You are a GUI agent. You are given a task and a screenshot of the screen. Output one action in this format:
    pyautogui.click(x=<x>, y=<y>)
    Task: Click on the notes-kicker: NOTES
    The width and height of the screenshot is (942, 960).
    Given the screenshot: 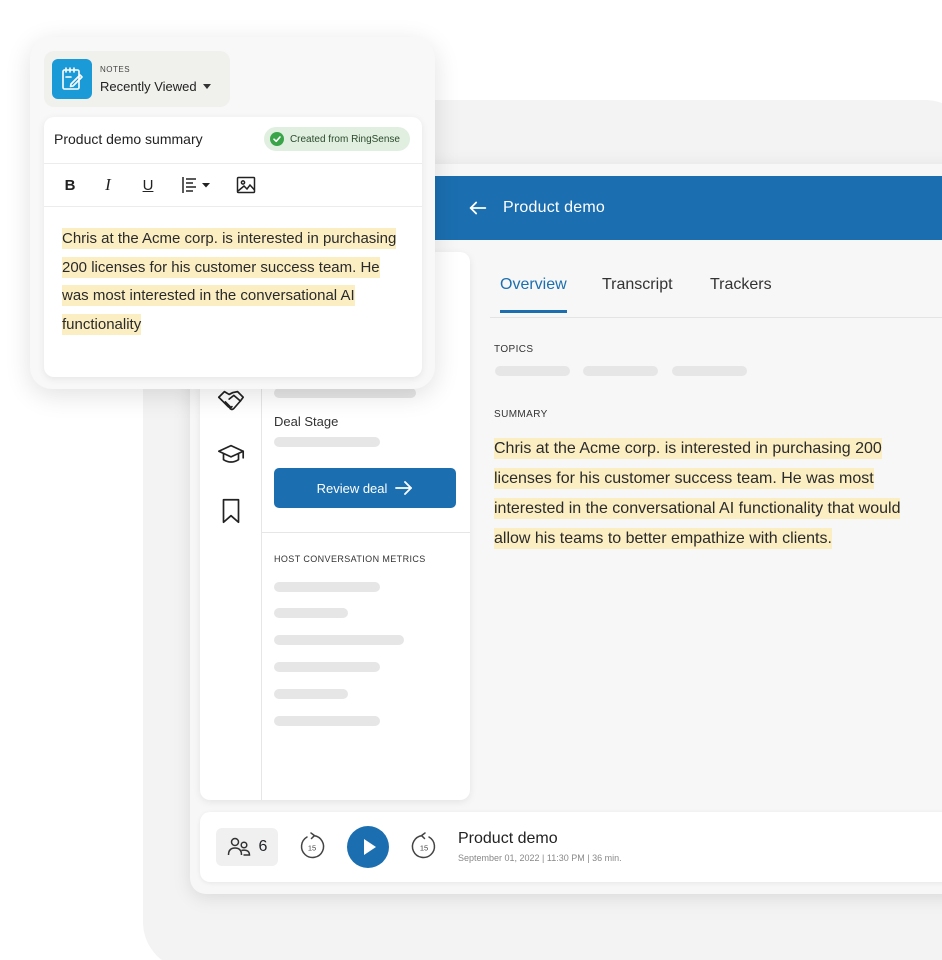 What is the action you would take?
    pyautogui.click(x=115, y=69)
    